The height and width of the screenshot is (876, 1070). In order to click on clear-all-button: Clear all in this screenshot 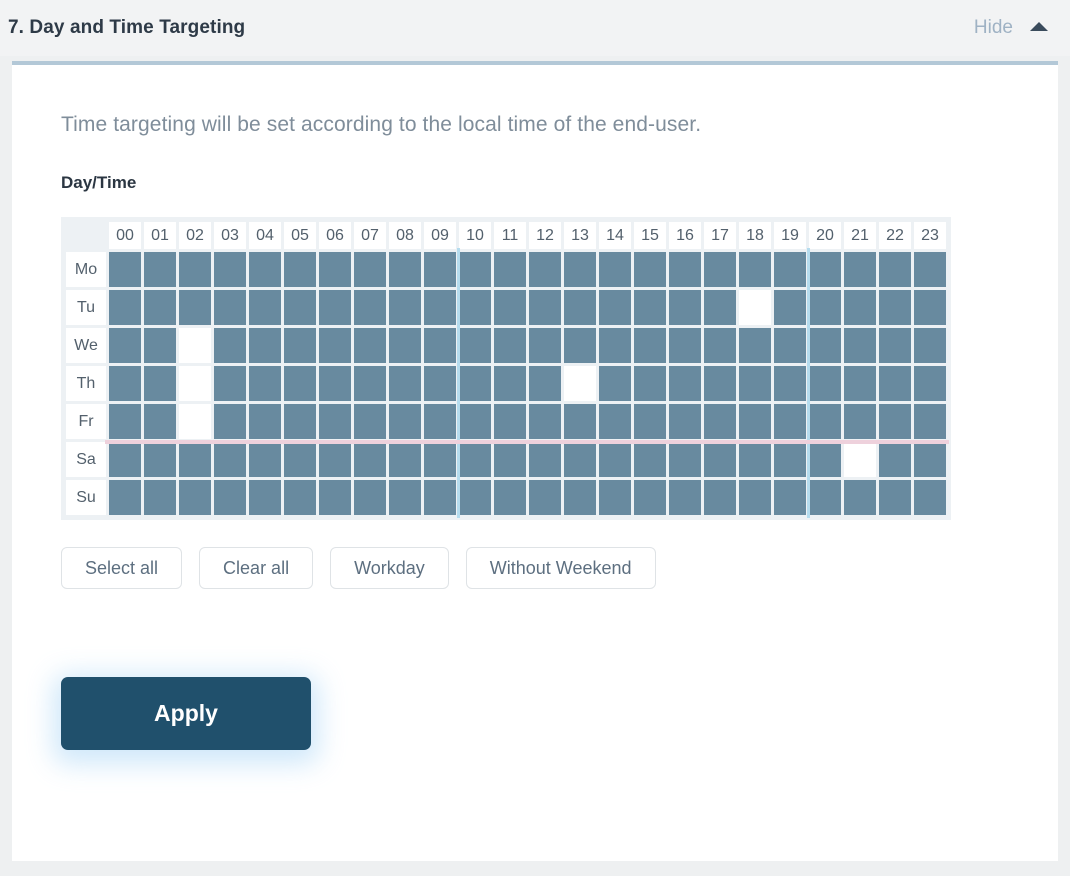, I will do `click(256, 568)`.